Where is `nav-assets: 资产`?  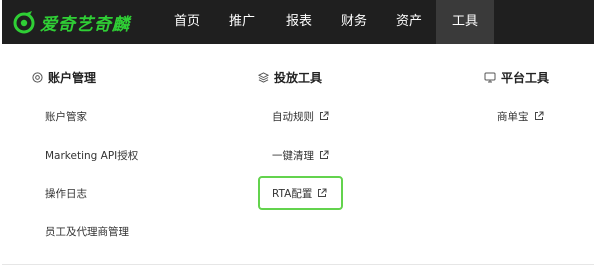
nav-assets: 资产 is located at coordinates (409, 22).